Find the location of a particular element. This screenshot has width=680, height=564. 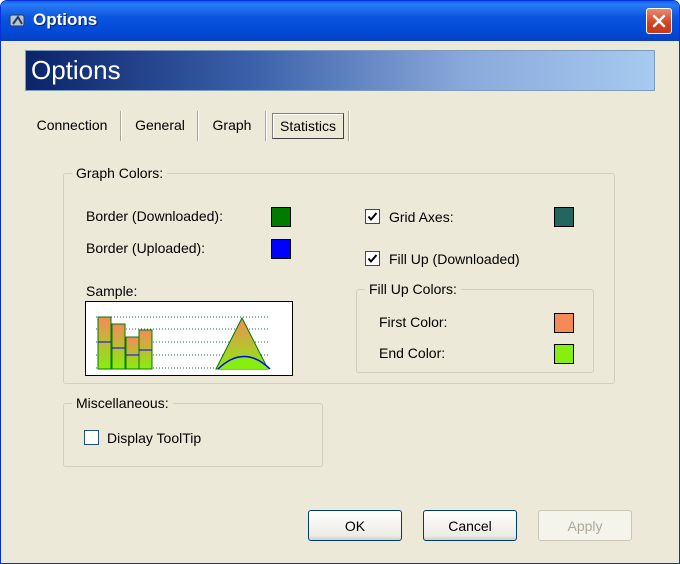

close-button is located at coordinates (659, 21).